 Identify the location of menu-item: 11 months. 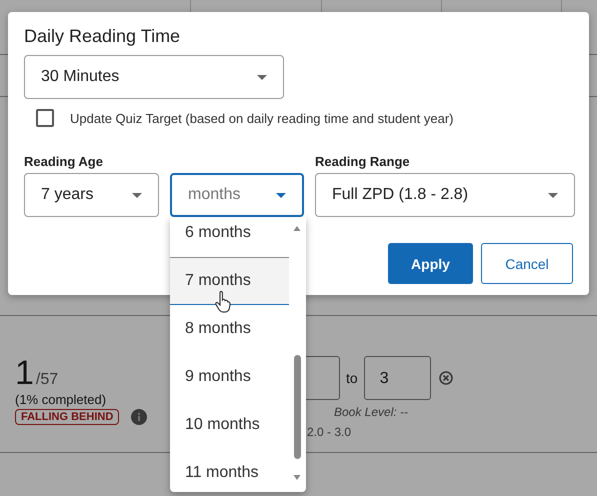
(229, 470).